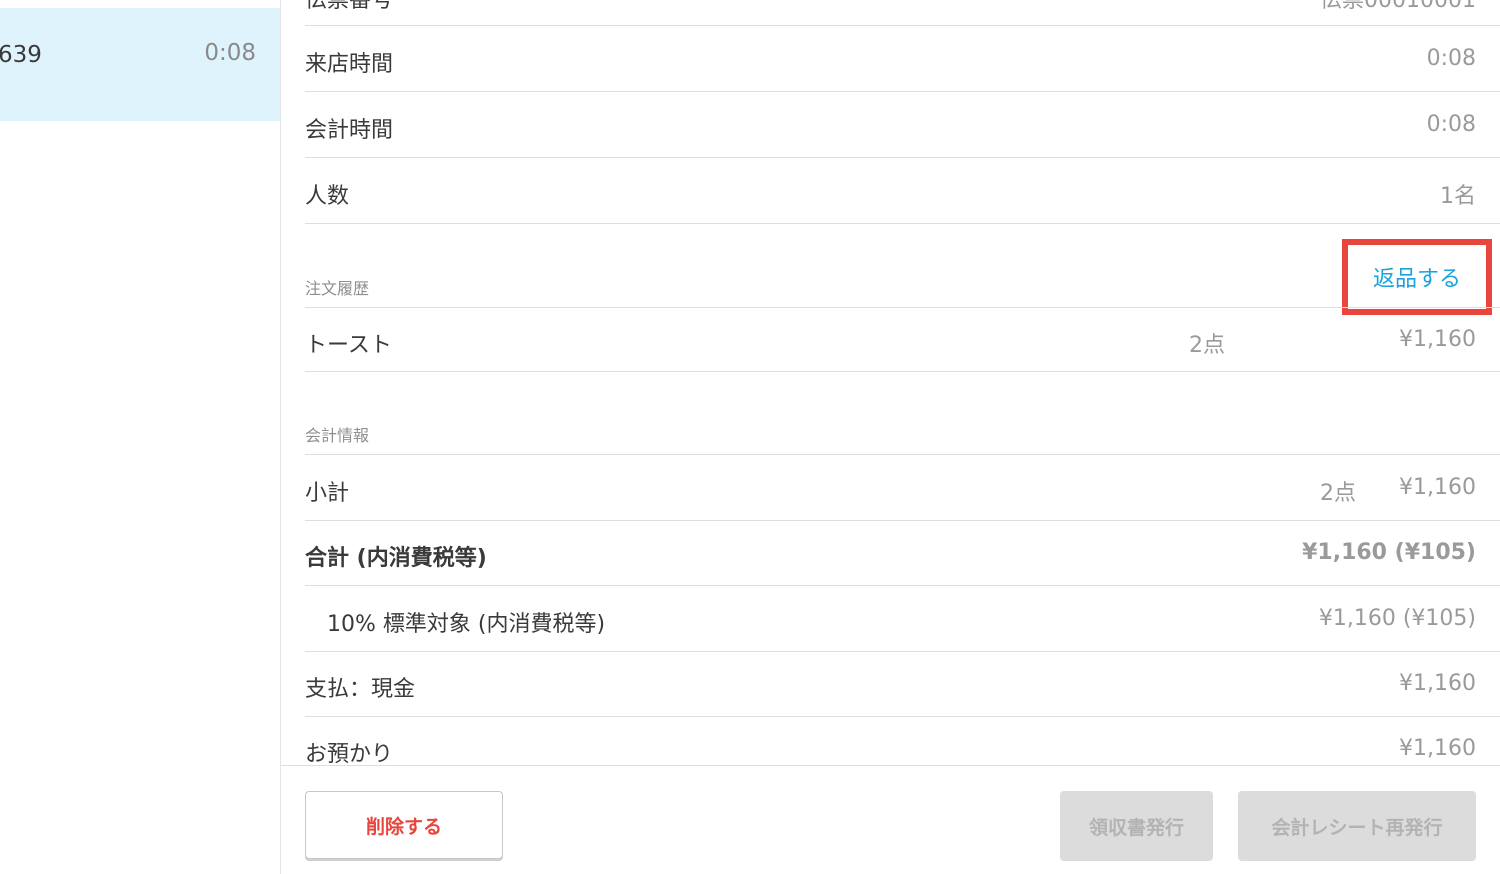 The height and width of the screenshot is (874, 1500). I want to click on order-item-qty: 2点, so click(1207, 345).